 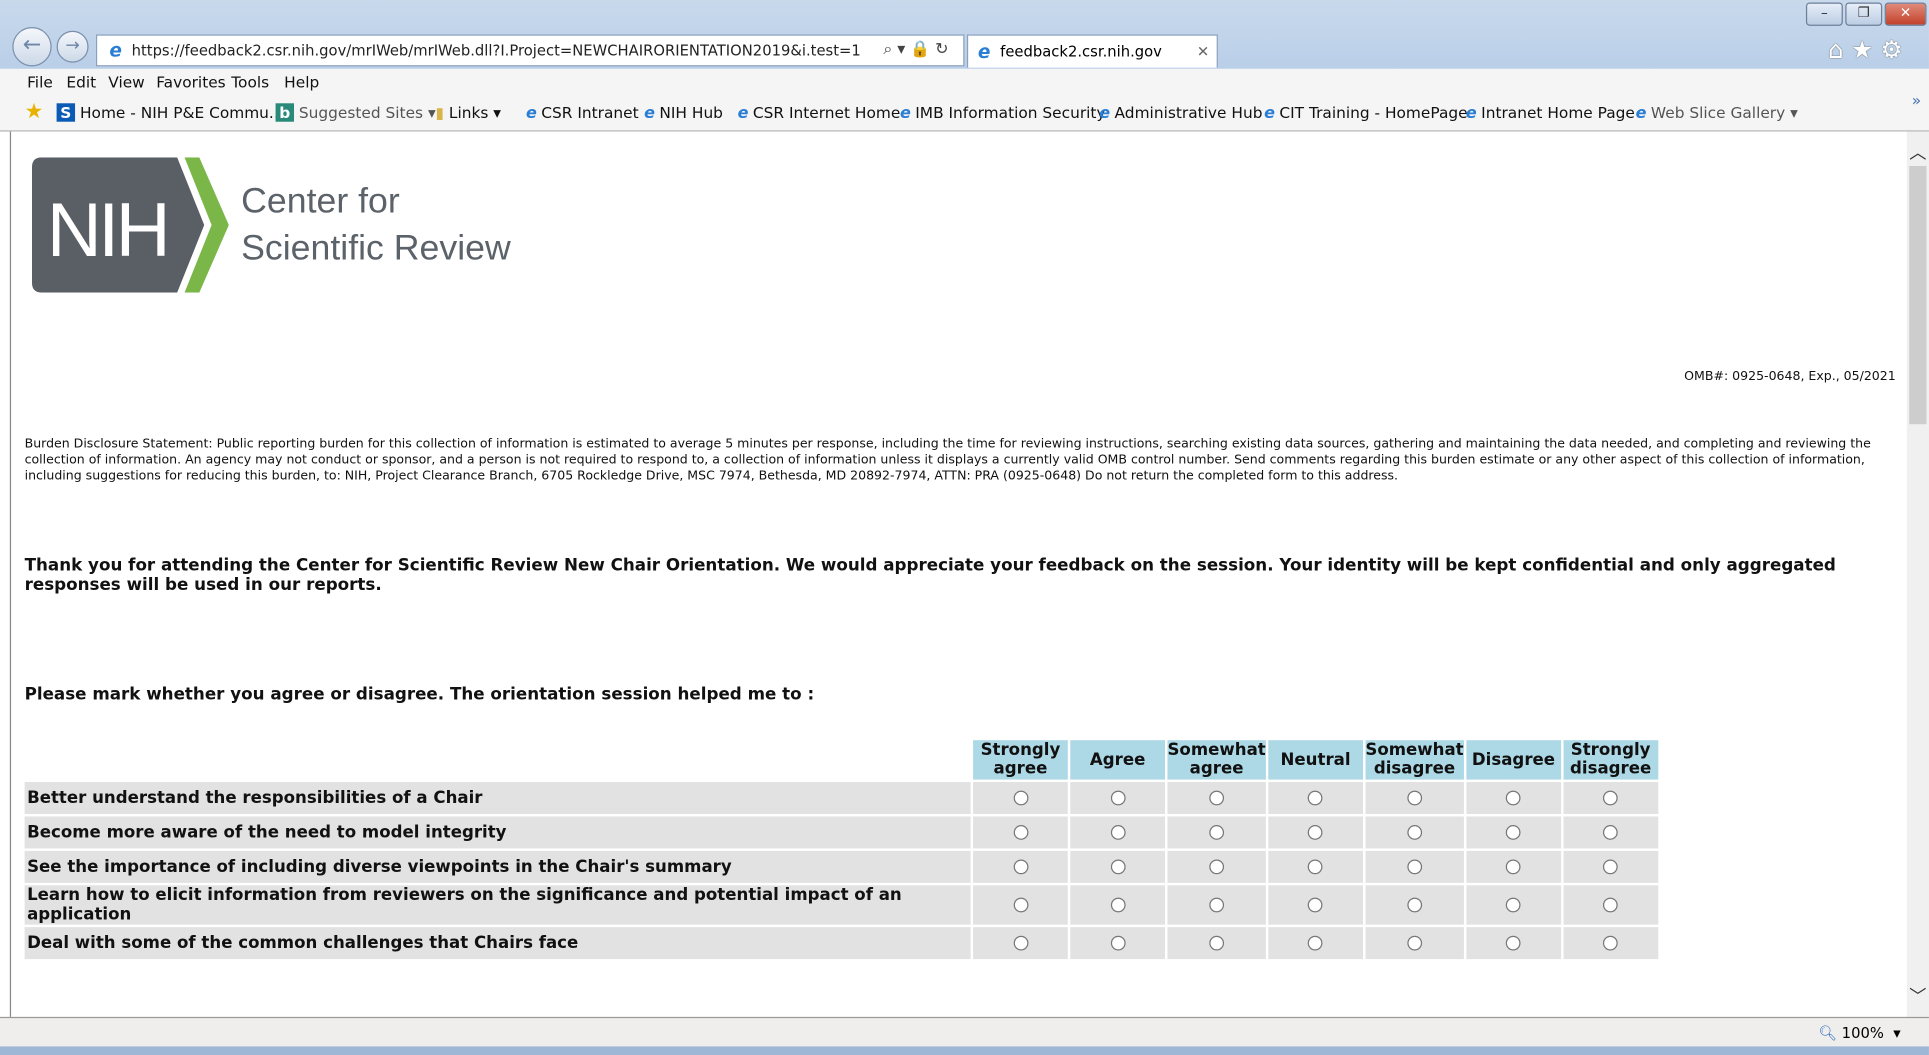 What do you see at coordinates (40, 82) in the screenshot?
I see `menu-file: File` at bounding box center [40, 82].